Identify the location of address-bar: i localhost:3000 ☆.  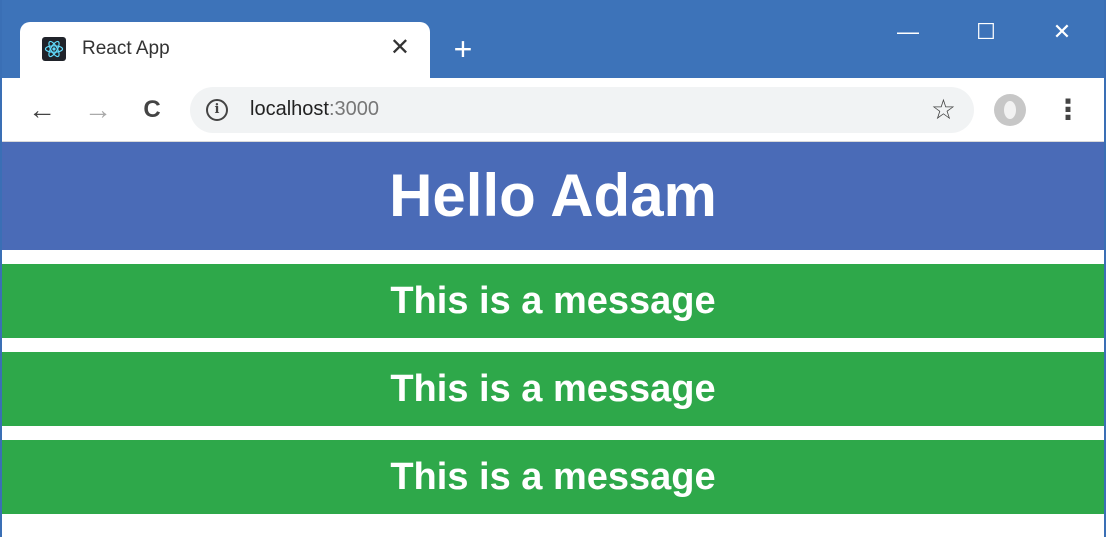
(582, 110).